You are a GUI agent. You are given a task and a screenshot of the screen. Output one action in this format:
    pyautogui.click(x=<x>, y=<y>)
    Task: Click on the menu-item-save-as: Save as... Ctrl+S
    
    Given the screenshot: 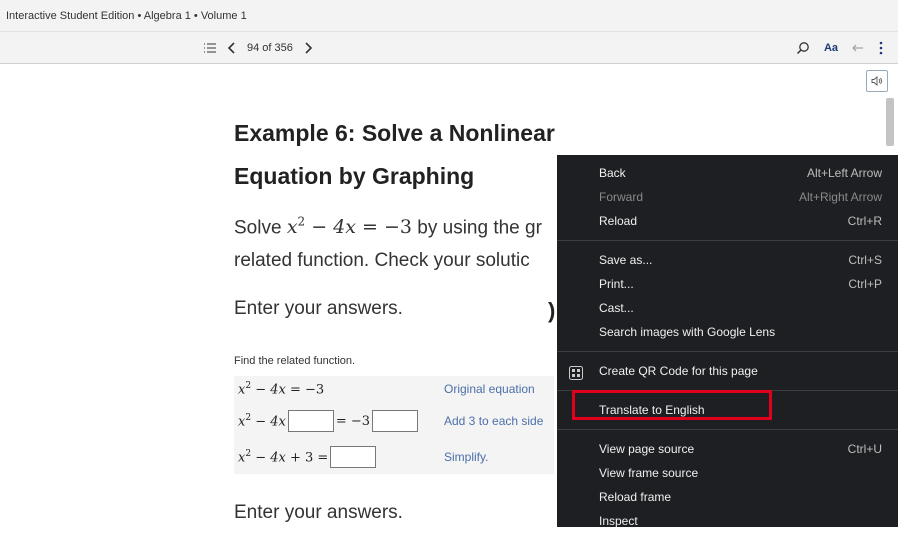 What is the action you would take?
    pyautogui.click(x=727, y=260)
    